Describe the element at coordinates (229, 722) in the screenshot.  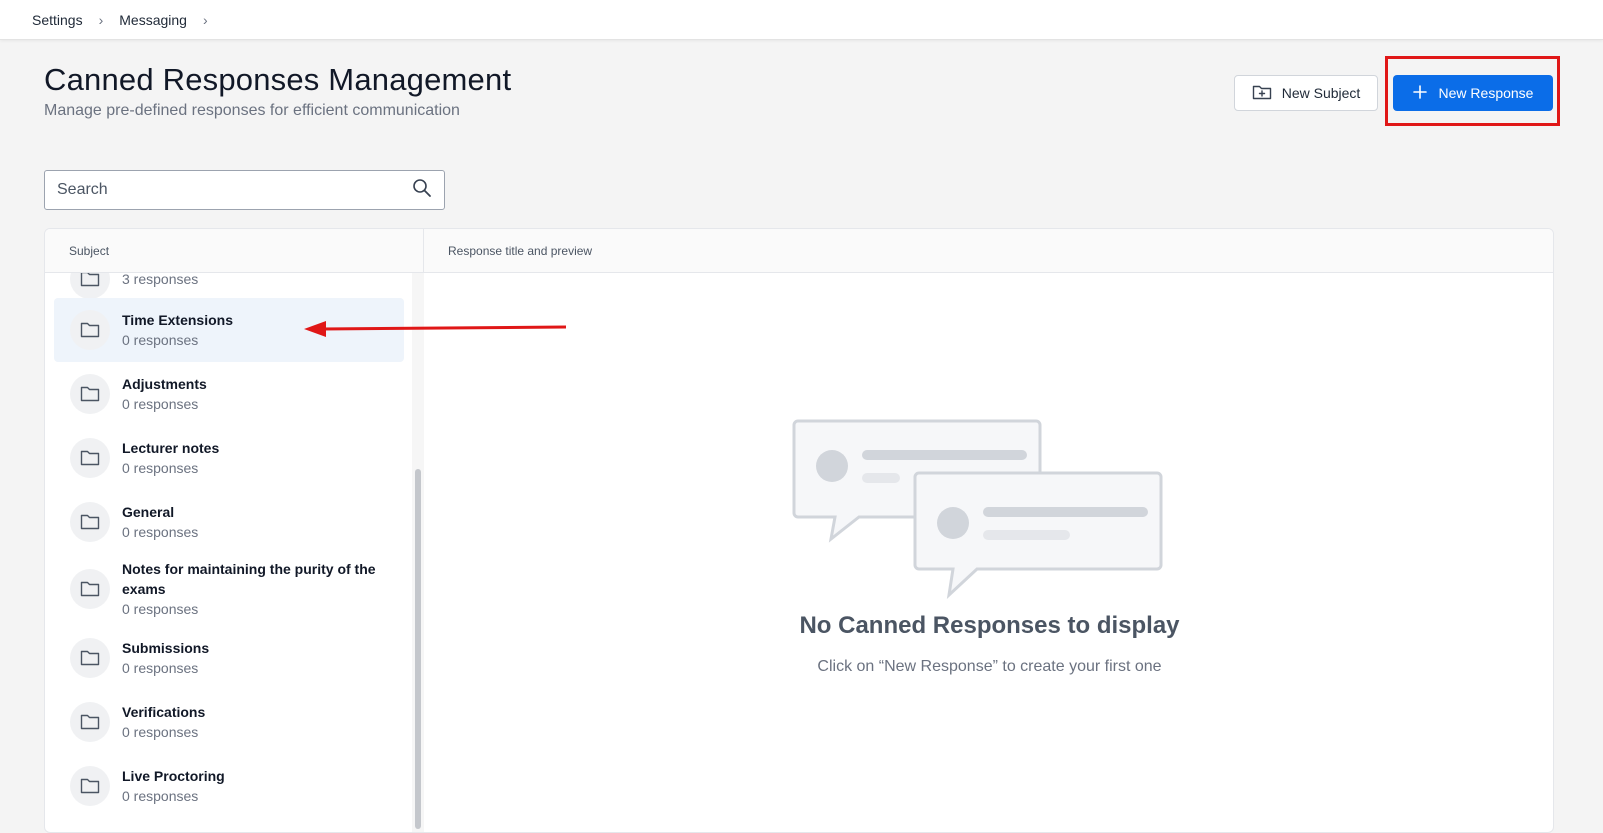
I see `subject-item-verifications: Verifications 0 responses` at that location.